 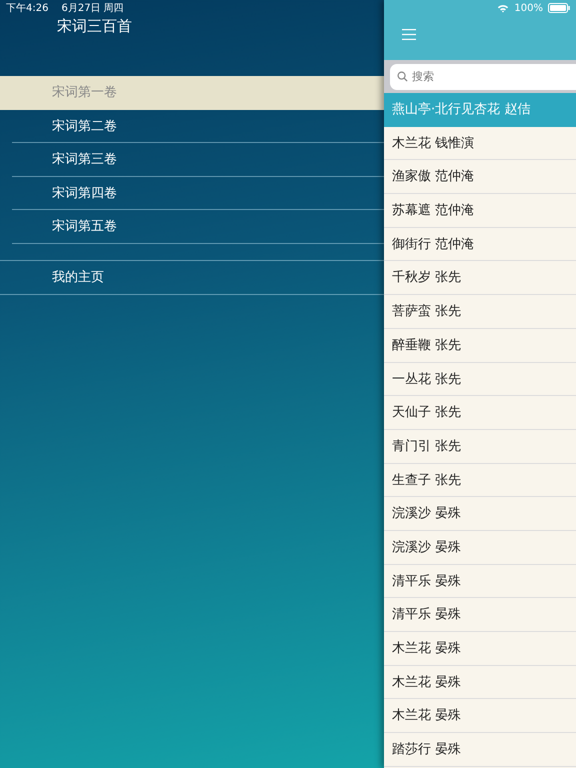 What do you see at coordinates (402, 76) in the screenshot?
I see `search-icon` at bounding box center [402, 76].